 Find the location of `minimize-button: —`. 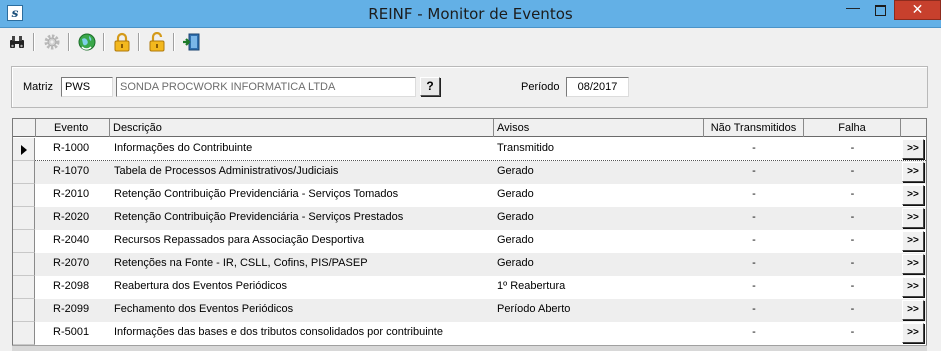

minimize-button: — is located at coordinates (853, 10).